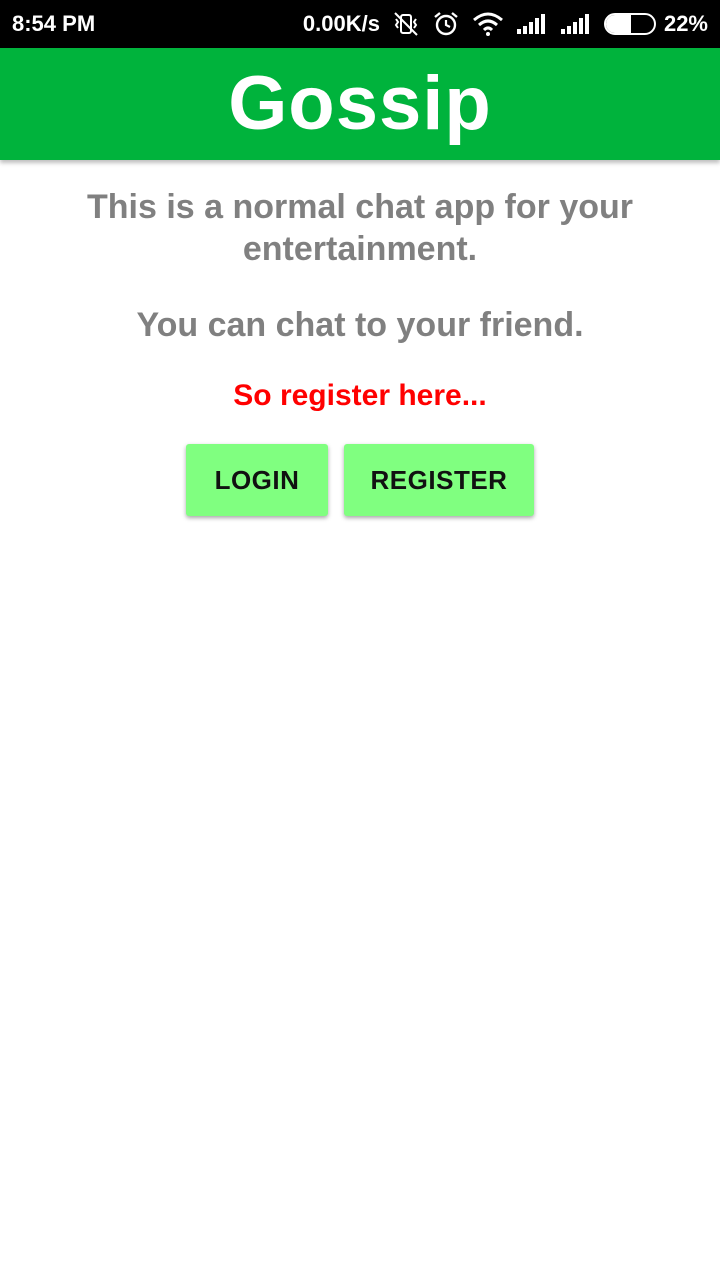 The image size is (720, 1280). I want to click on net-speed: 0.00K/s, so click(341, 23).